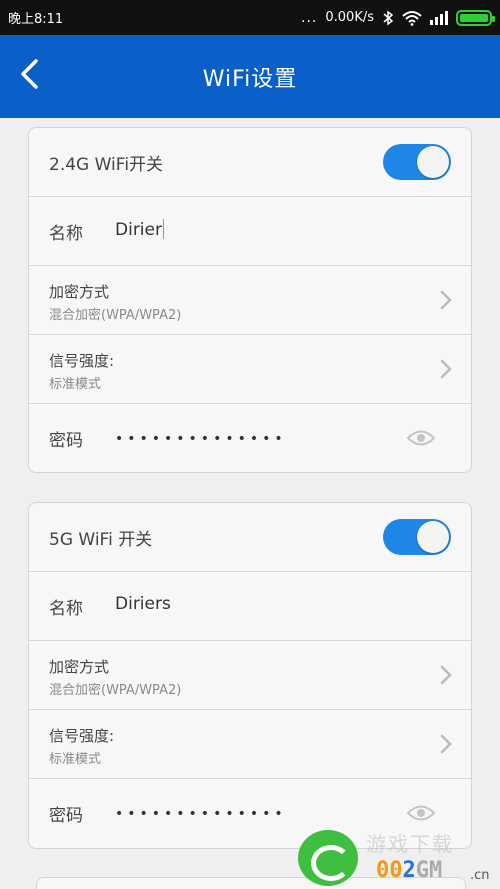  I want to click on password-row-24g: 密码 ••••••••••••••, so click(250, 438).